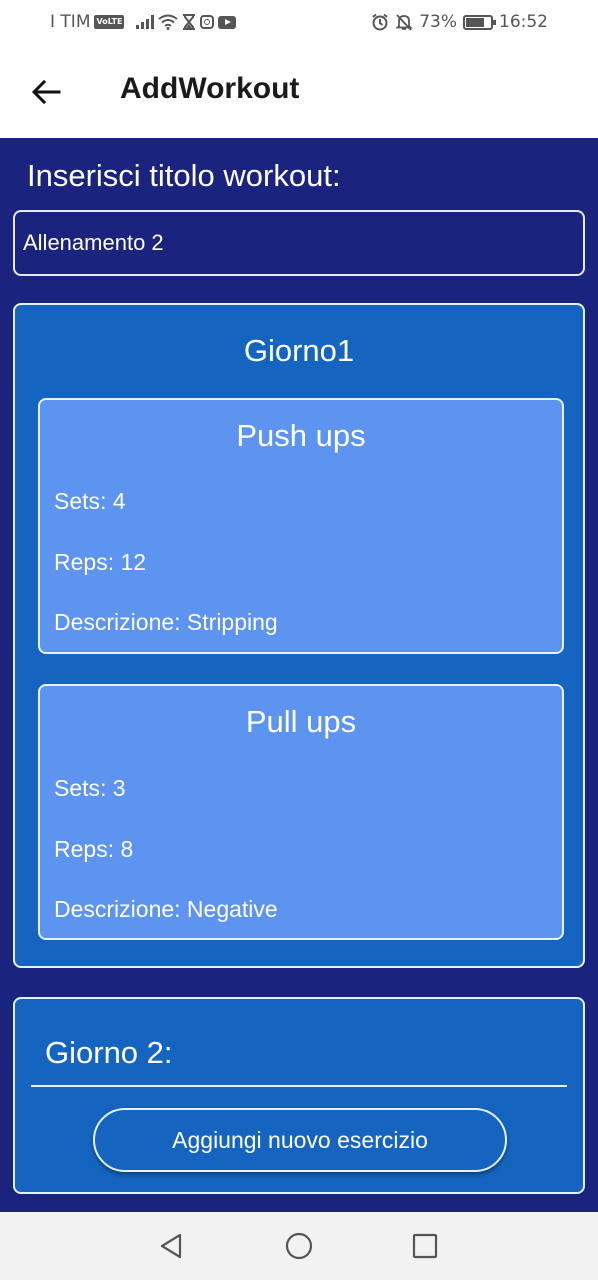 This screenshot has width=598, height=1280. Describe the element at coordinates (479, 22) in the screenshot. I see `battery-icon` at that location.